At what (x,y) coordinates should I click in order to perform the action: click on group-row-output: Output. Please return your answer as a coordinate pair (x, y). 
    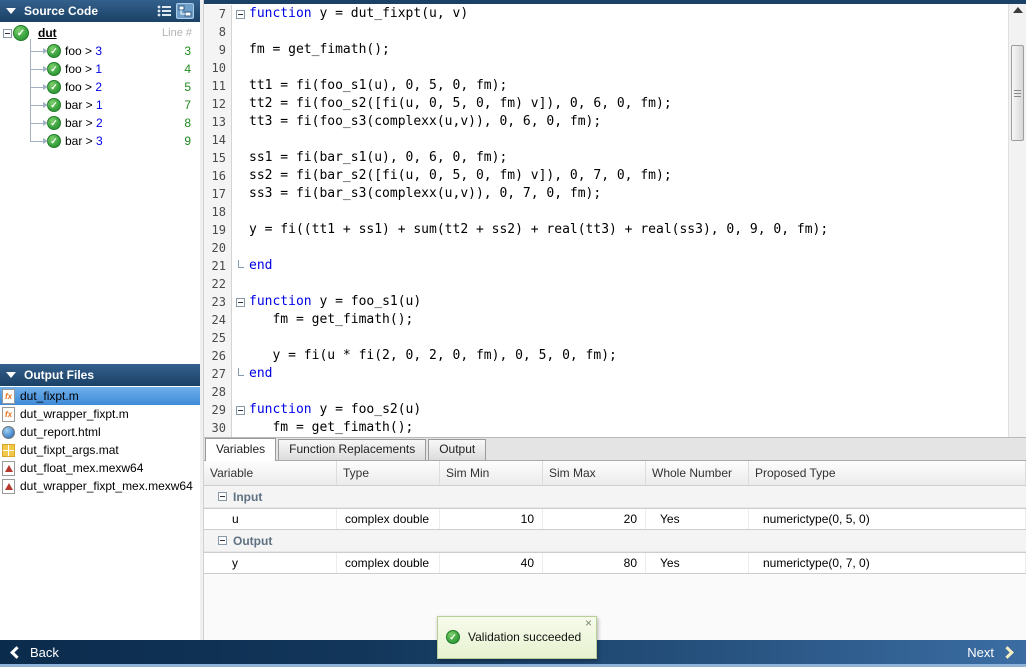
    Looking at the image, I should click on (615, 541).